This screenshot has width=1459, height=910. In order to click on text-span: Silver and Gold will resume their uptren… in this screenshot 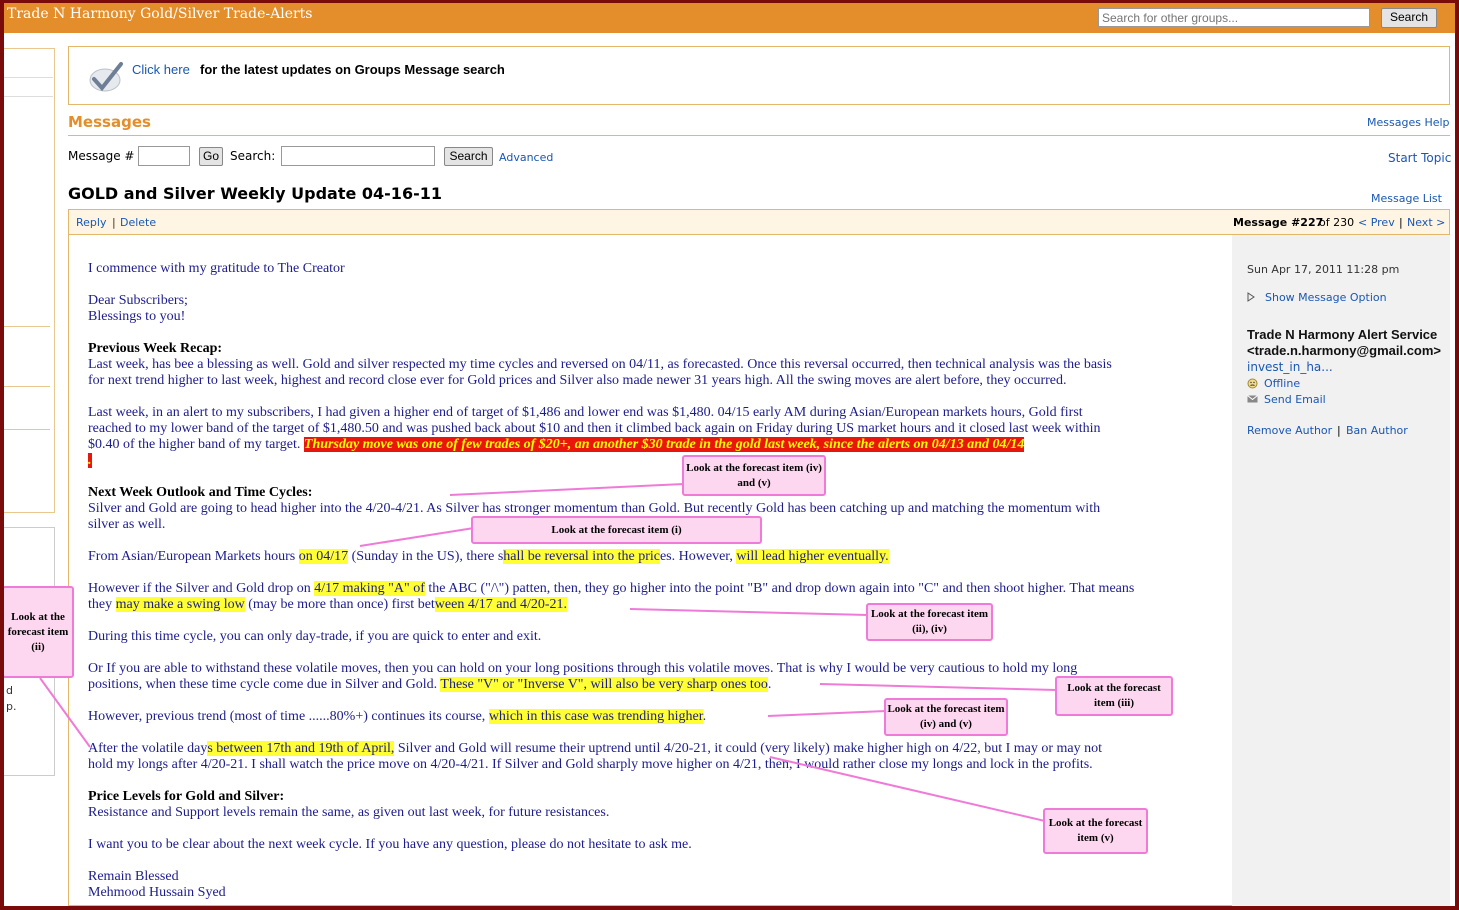, I will do `click(748, 748)`.